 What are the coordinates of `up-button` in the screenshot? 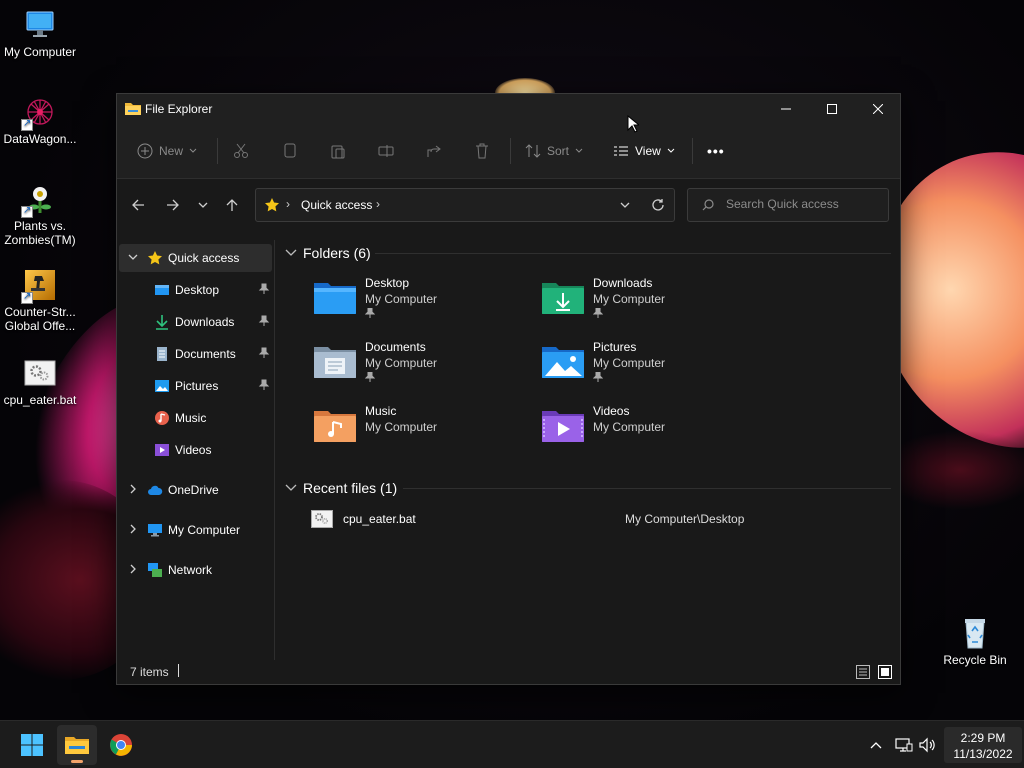 It's located at (232, 205).